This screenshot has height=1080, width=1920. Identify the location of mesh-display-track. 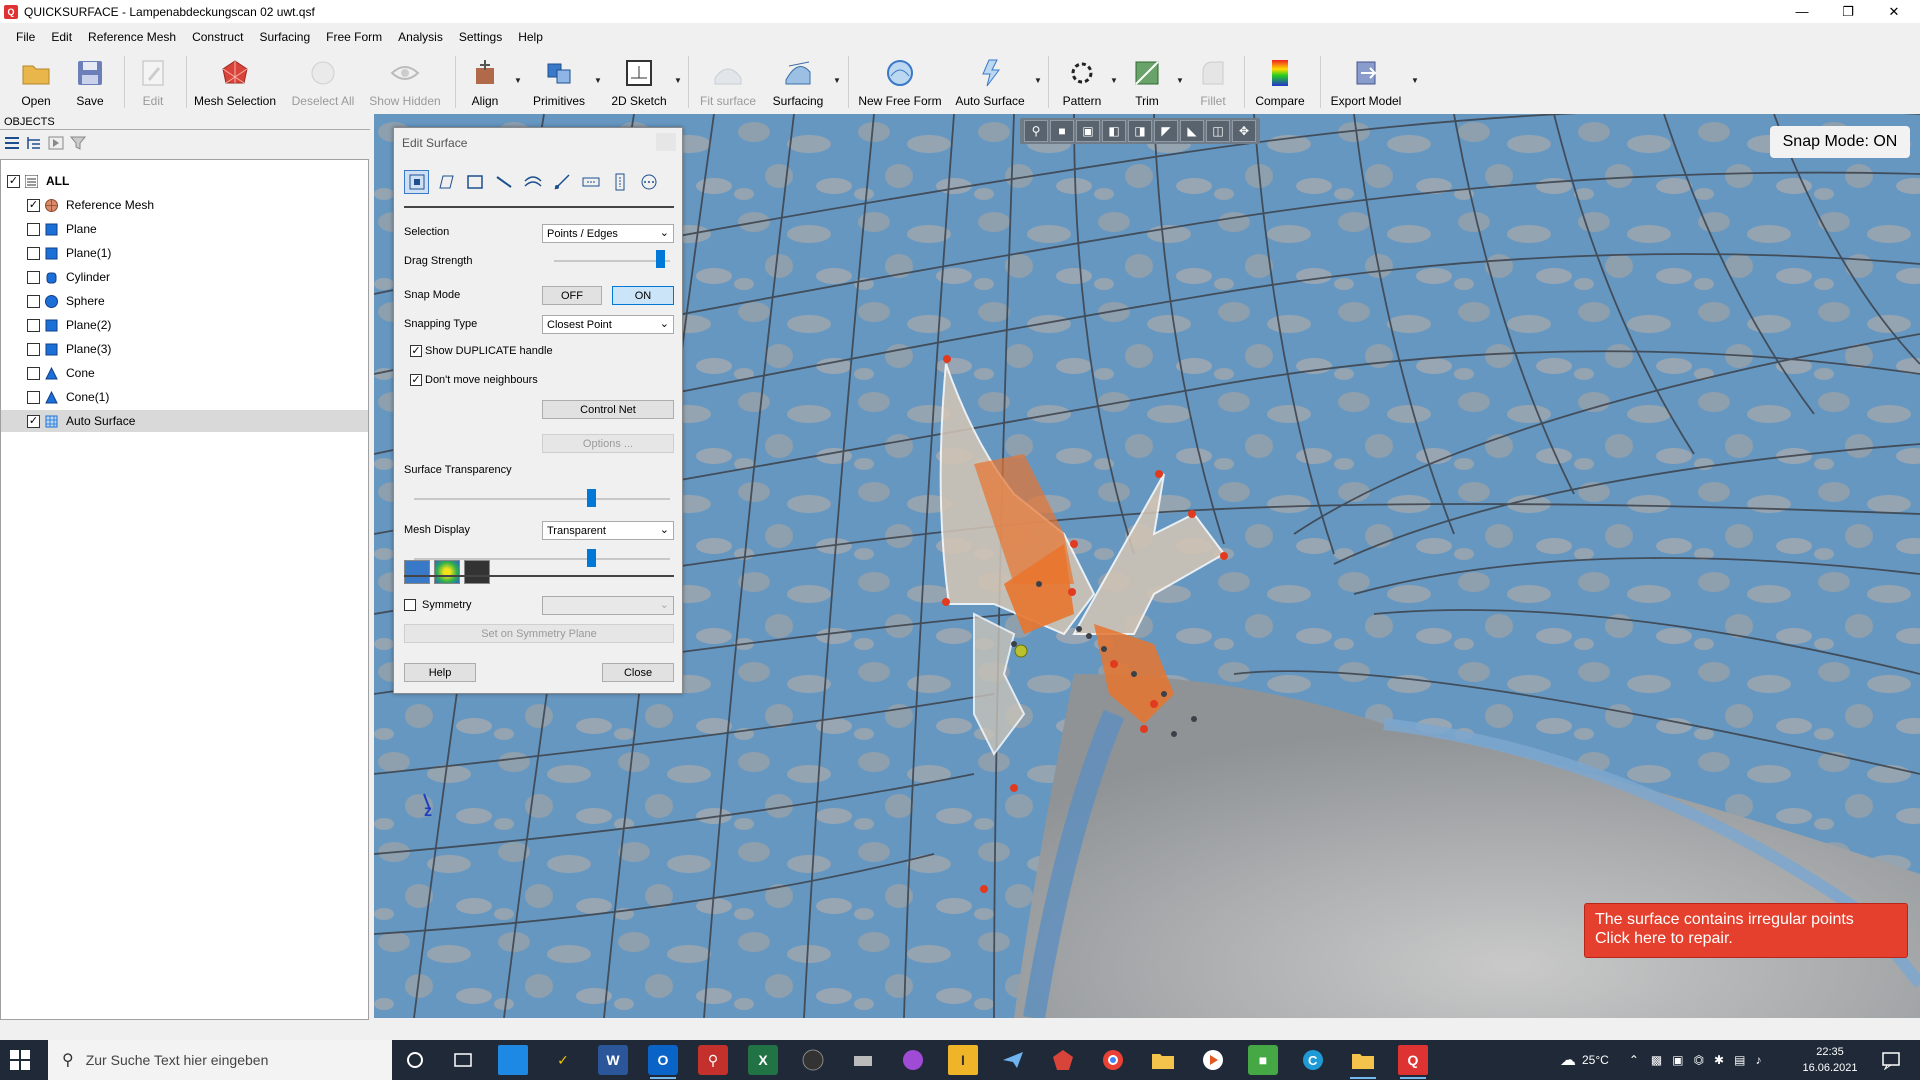
(542, 559).